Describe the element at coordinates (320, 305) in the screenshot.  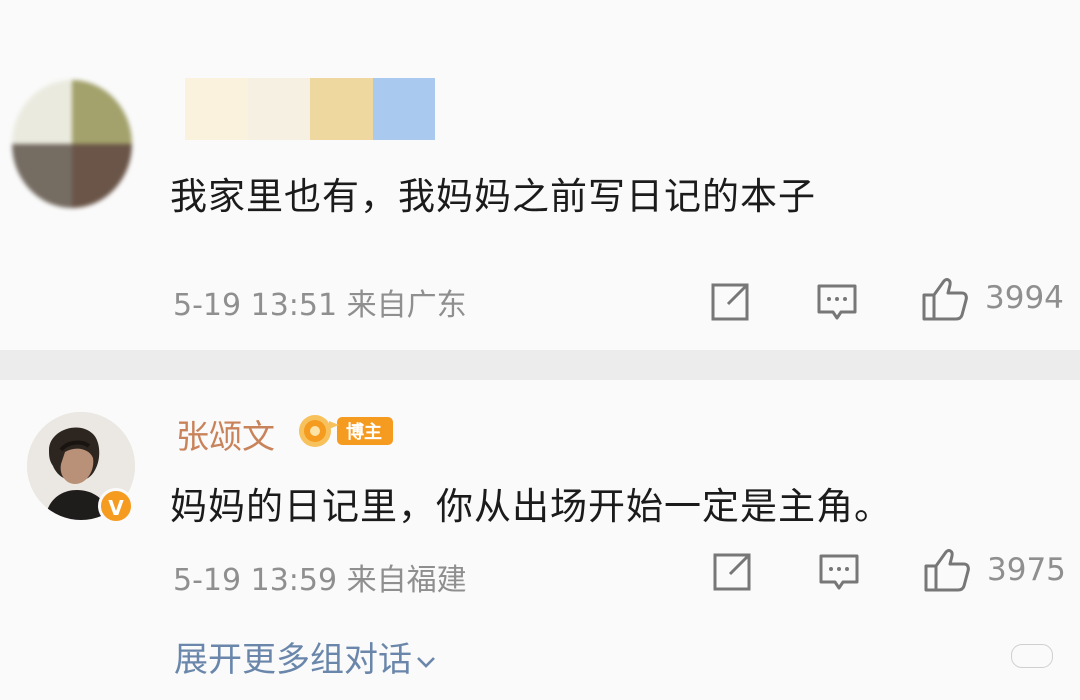
I see `comment-meta: 5-19 13:51 来自广东` at that location.